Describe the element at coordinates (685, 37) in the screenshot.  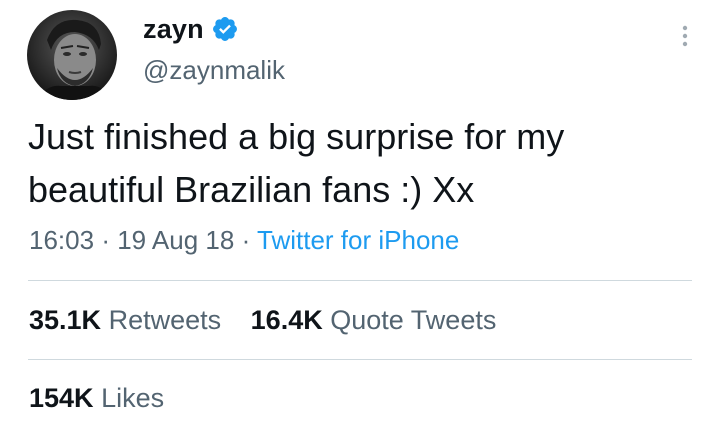
I see `more-vertical-icon` at that location.